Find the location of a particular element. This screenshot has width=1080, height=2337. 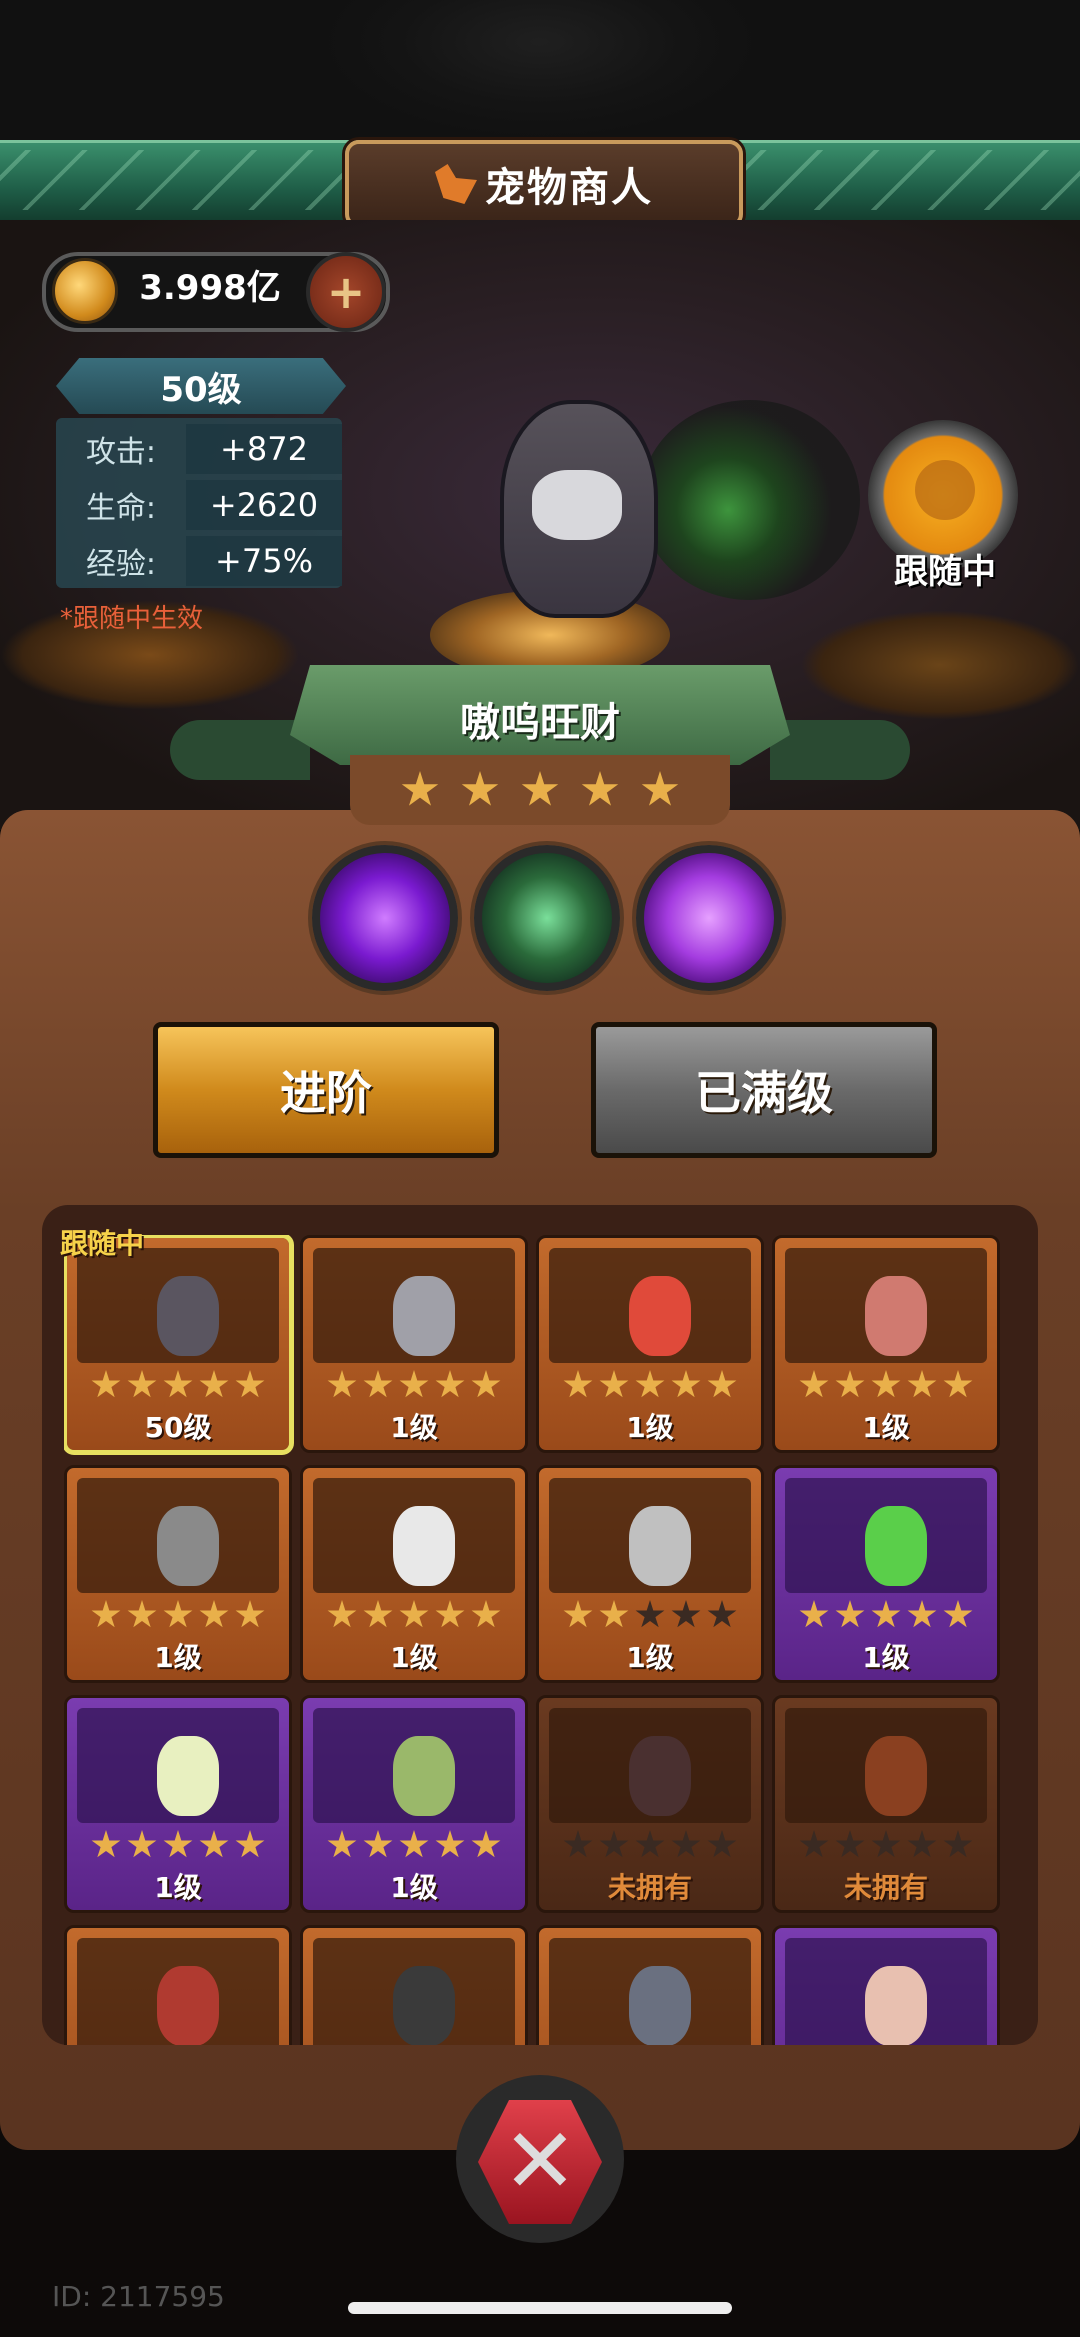

coin-icon is located at coordinates (85, 291).